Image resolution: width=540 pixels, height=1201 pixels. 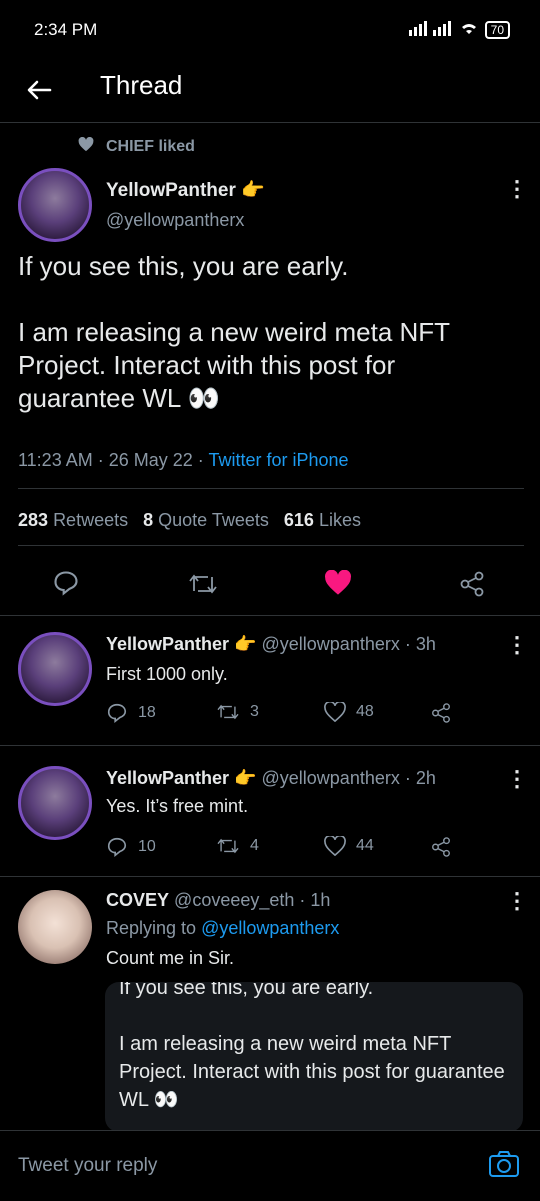 I want to click on tweet-actions, so click(x=270, y=585).